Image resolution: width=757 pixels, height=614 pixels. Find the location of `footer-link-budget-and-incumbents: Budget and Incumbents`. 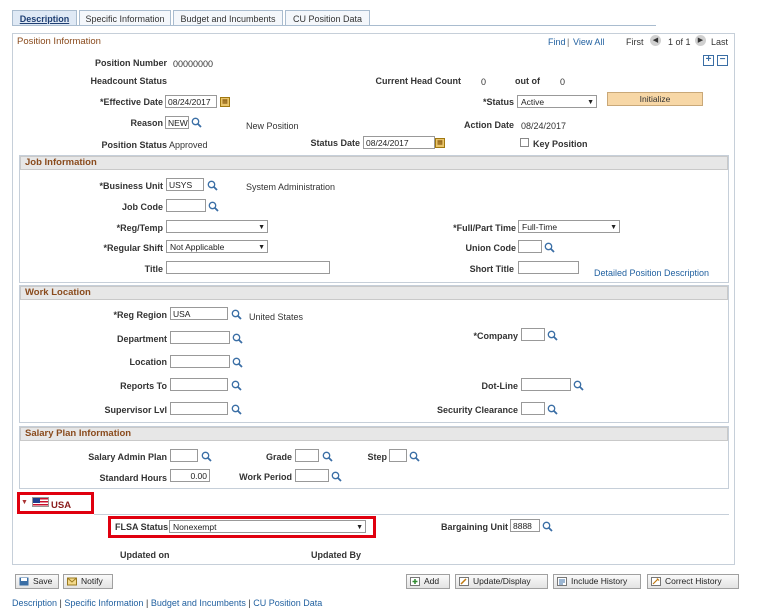

footer-link-budget-and-incumbents: Budget and Incumbents is located at coordinates (198, 603).